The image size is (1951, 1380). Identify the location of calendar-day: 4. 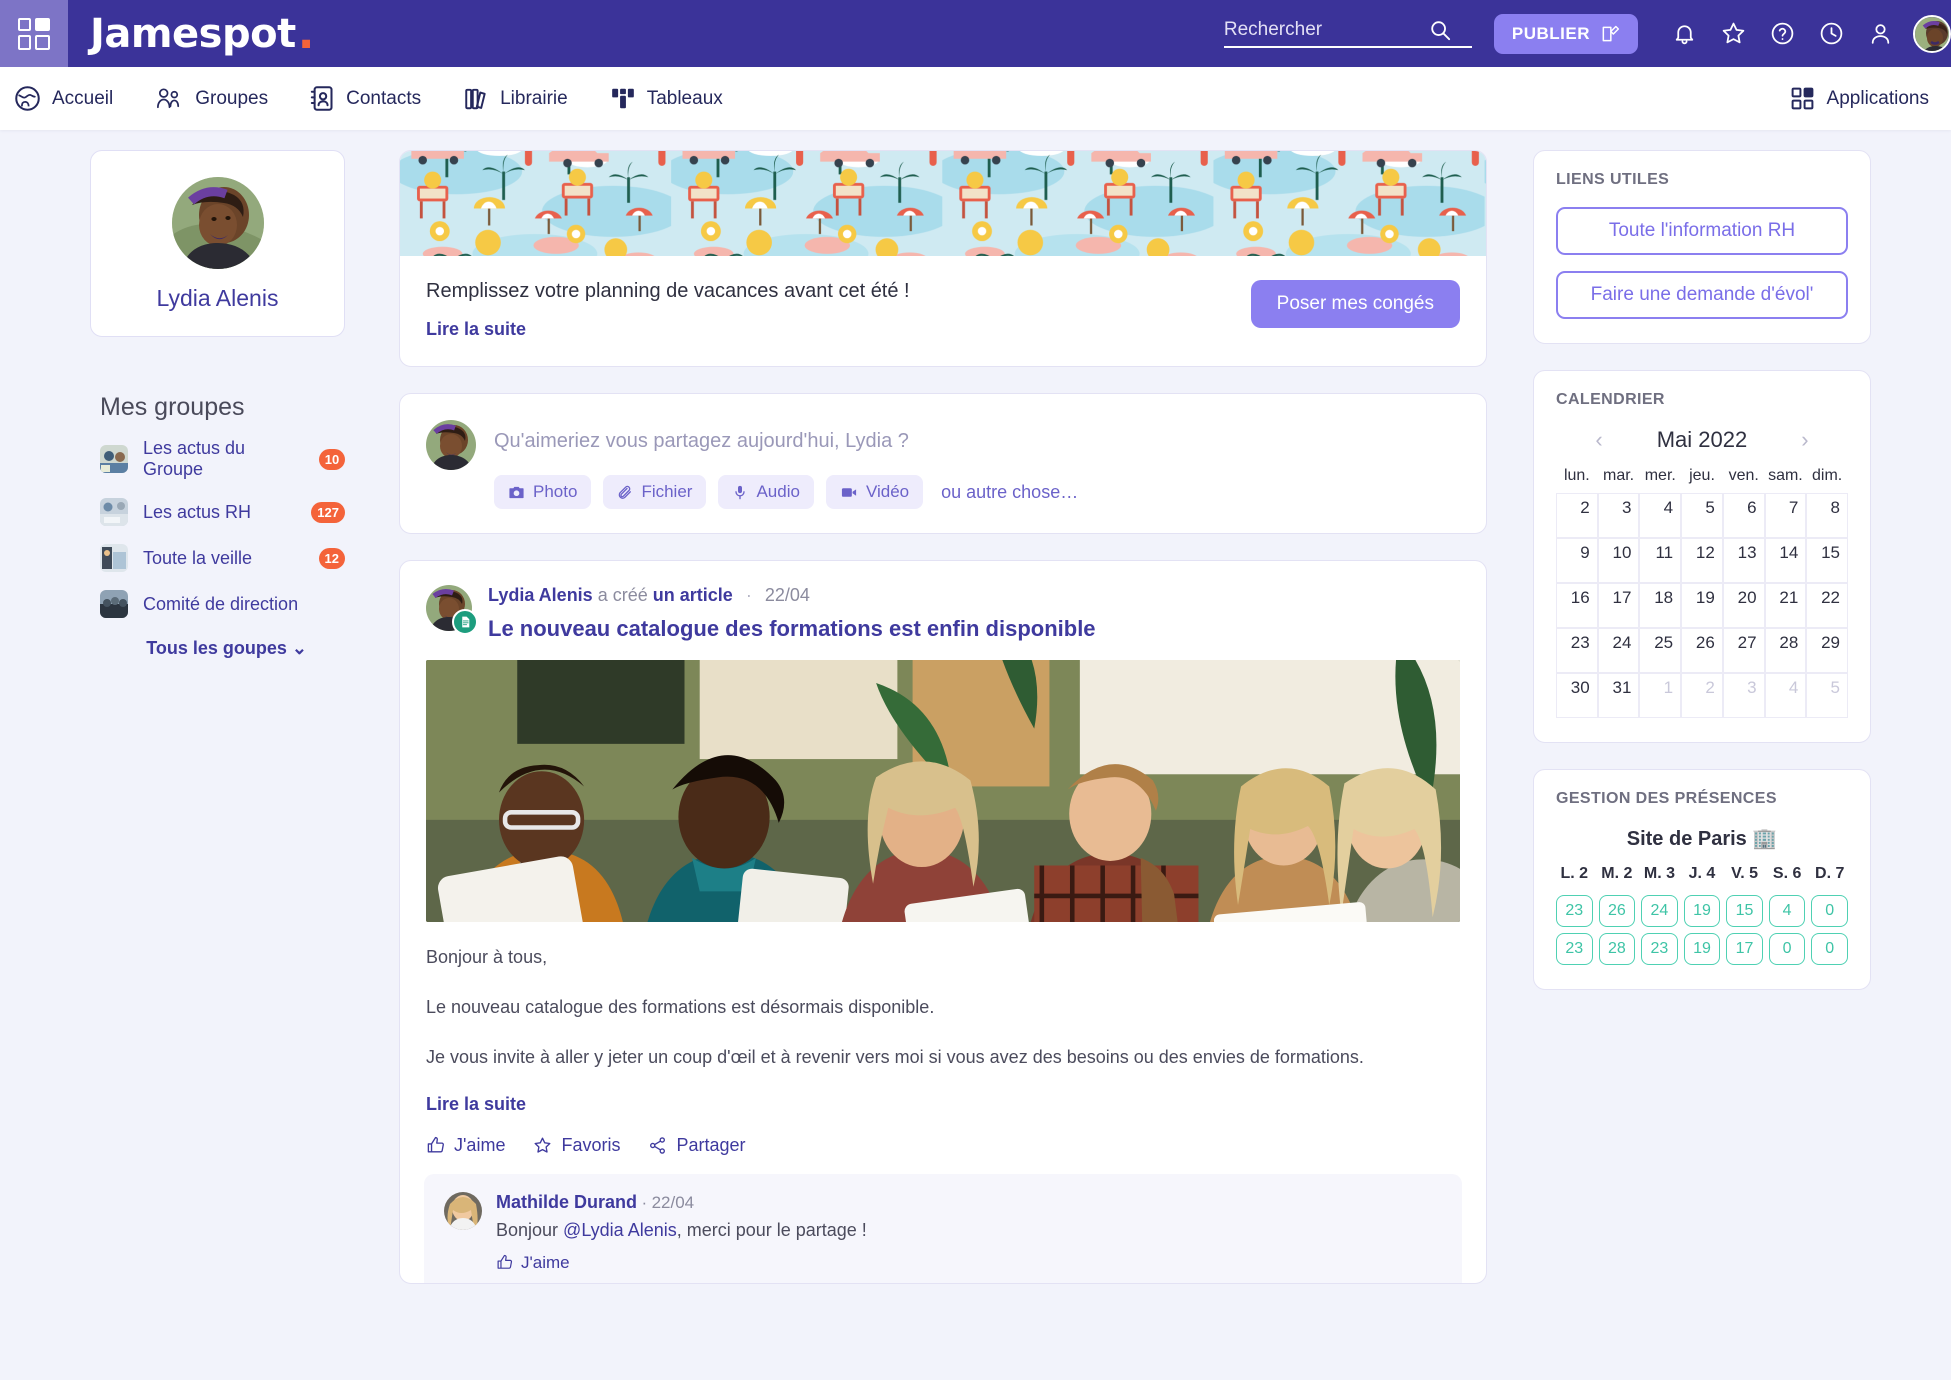
(1660, 515).